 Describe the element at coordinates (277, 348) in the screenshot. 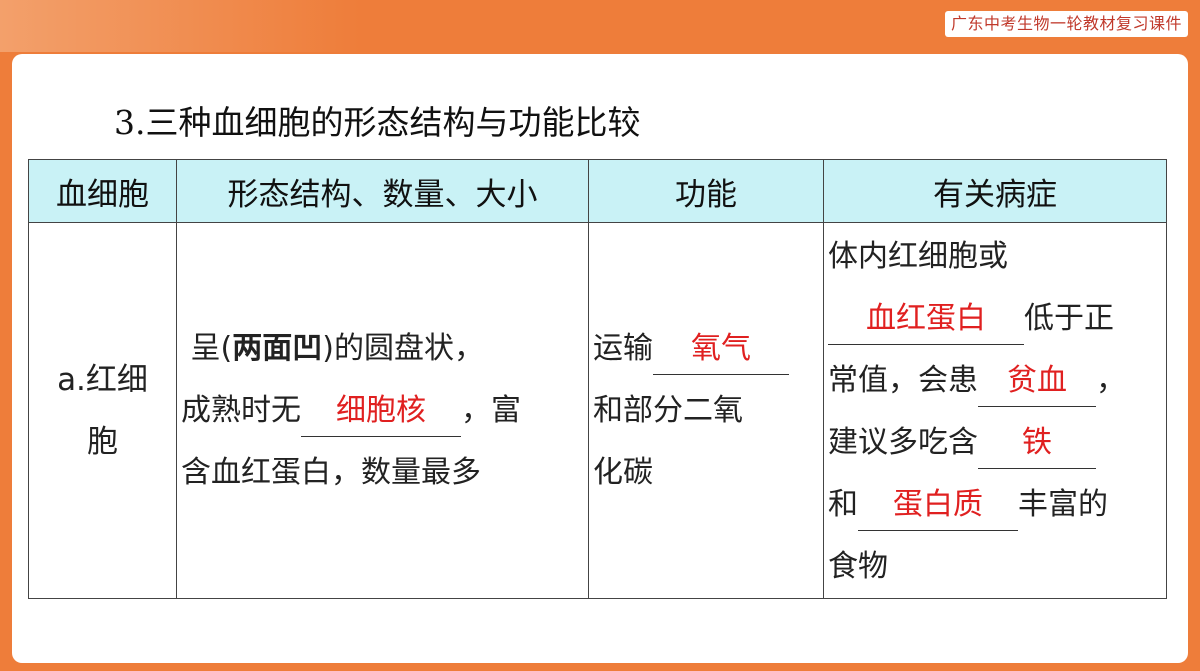

I see `morph-bold-text: 两面凹` at that location.